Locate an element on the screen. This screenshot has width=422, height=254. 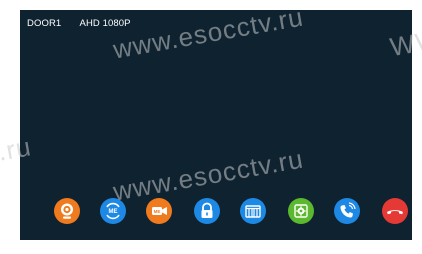
gate-icon is located at coordinates (253, 211).